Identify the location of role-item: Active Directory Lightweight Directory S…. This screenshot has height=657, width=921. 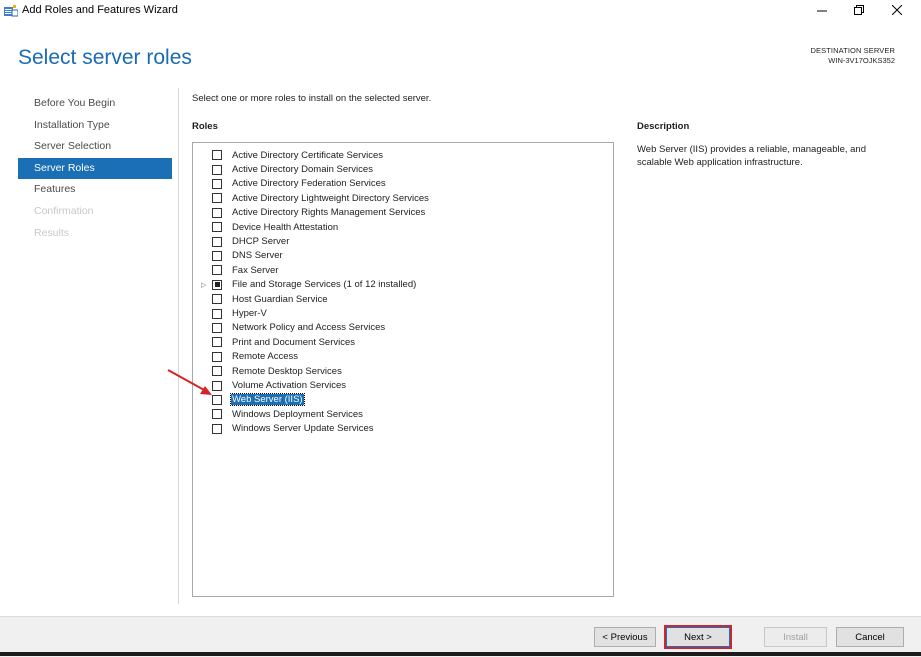
(403, 198).